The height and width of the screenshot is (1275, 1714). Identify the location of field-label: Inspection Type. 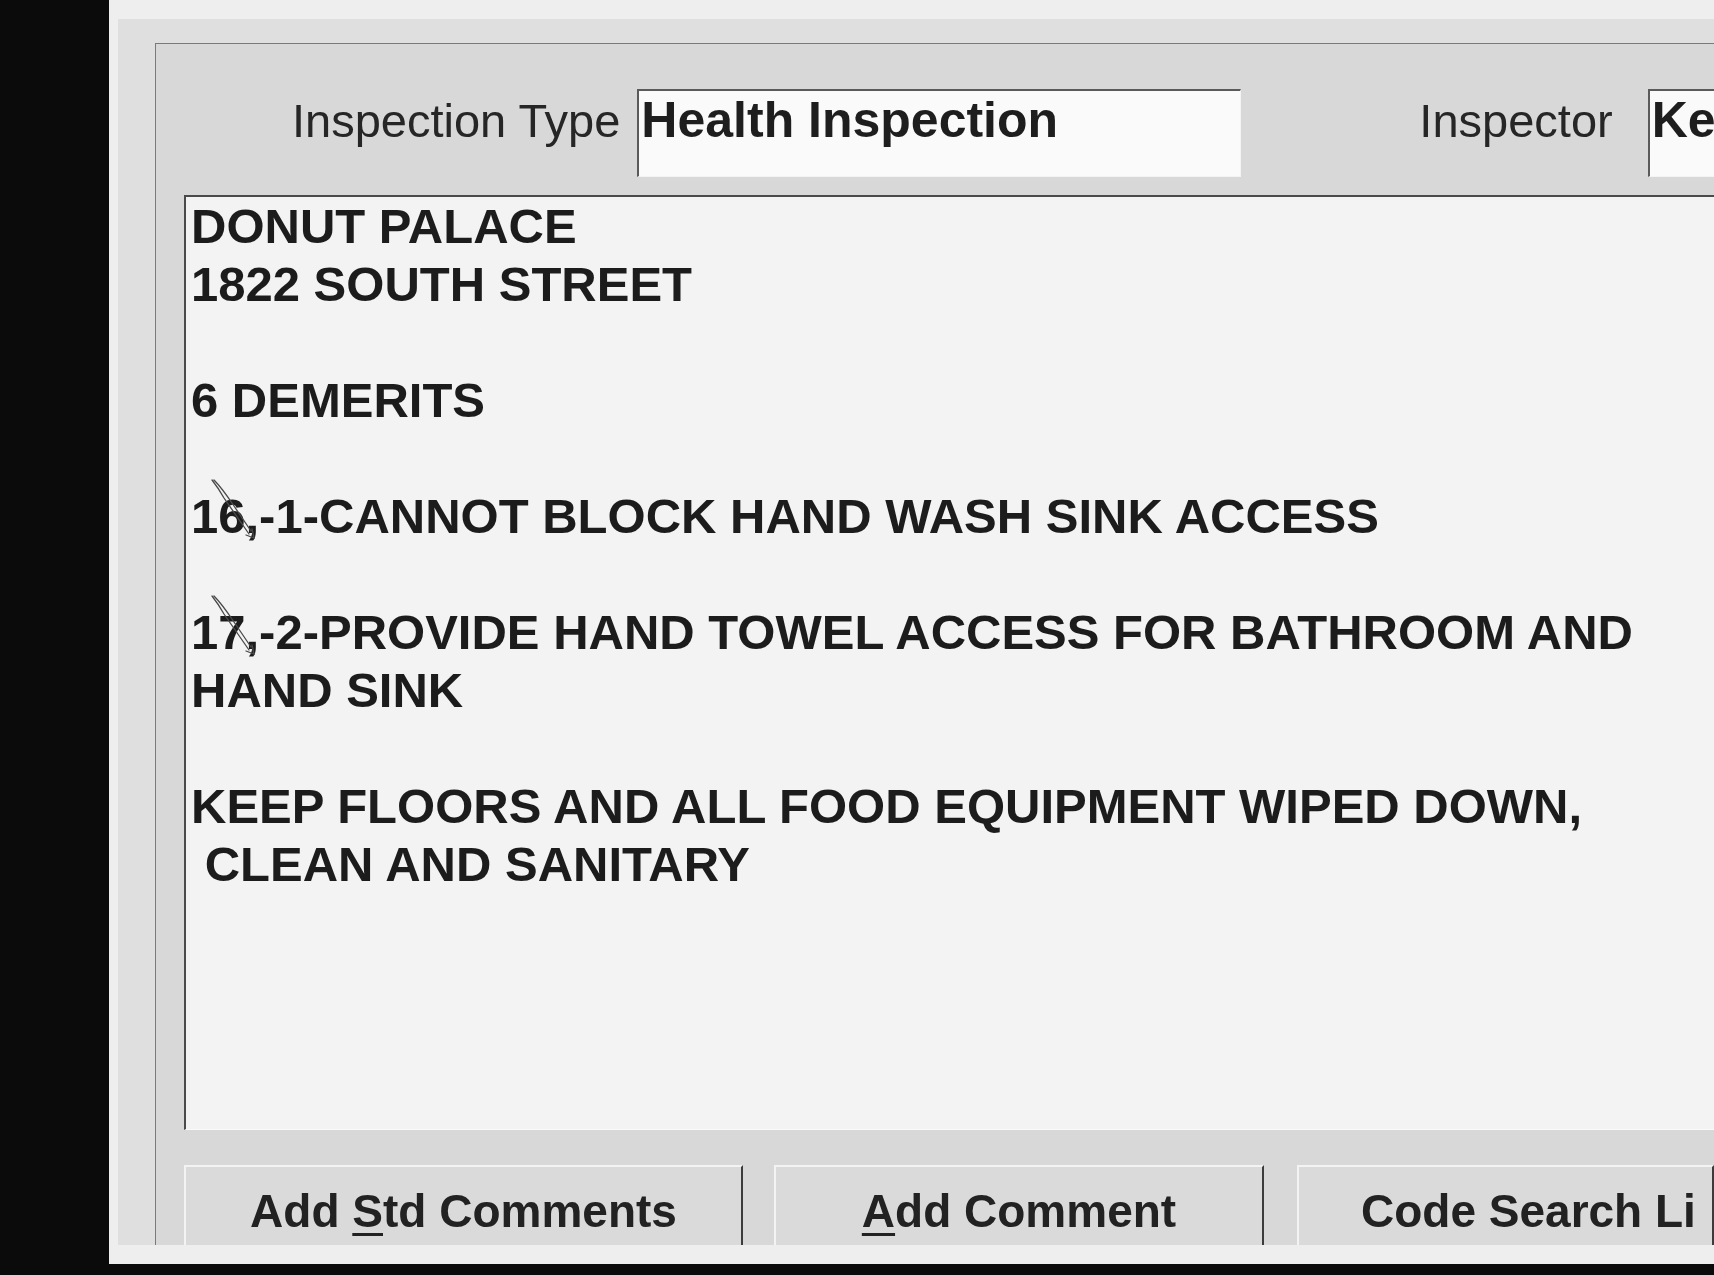
(456, 121).